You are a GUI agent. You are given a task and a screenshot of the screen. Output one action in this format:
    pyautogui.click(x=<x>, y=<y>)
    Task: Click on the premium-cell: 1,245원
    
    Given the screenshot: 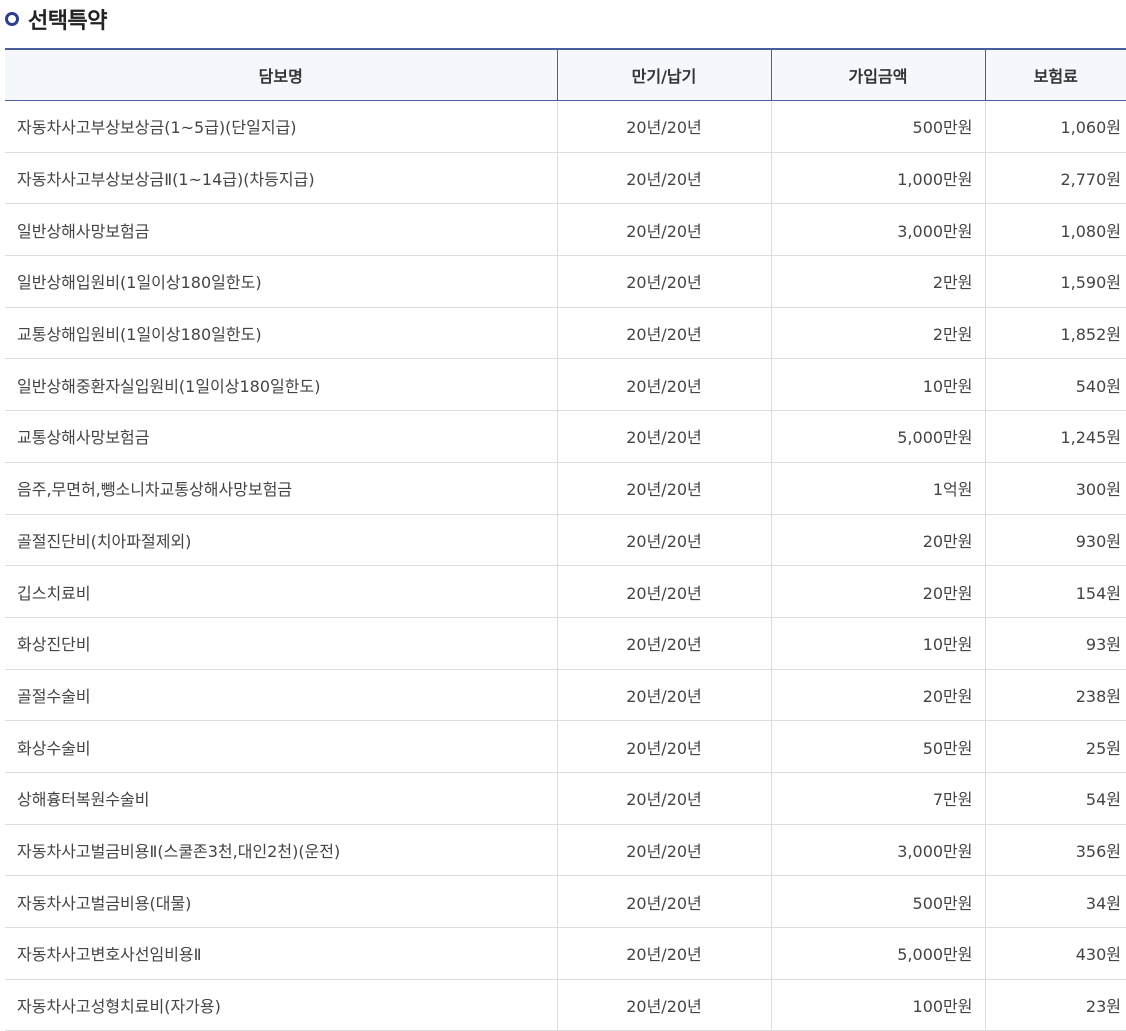 What is the action you would take?
    pyautogui.click(x=1055, y=436)
    